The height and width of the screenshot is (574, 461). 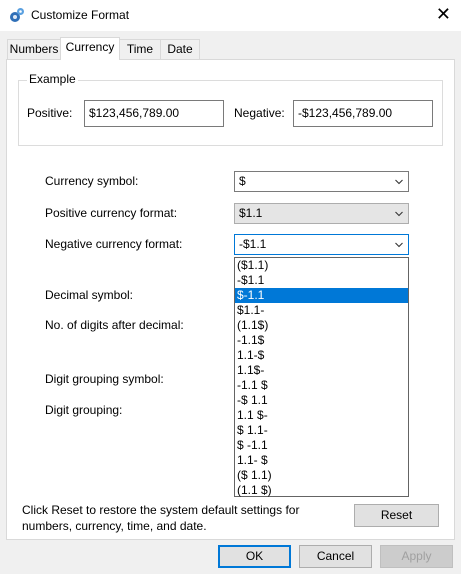 I want to click on window-title: Customize Format, so click(x=80, y=15).